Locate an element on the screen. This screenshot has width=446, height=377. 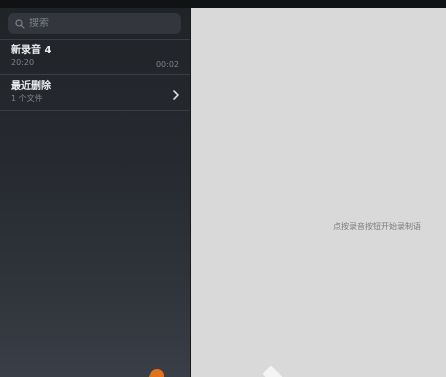
search-field is located at coordinates (94, 23).